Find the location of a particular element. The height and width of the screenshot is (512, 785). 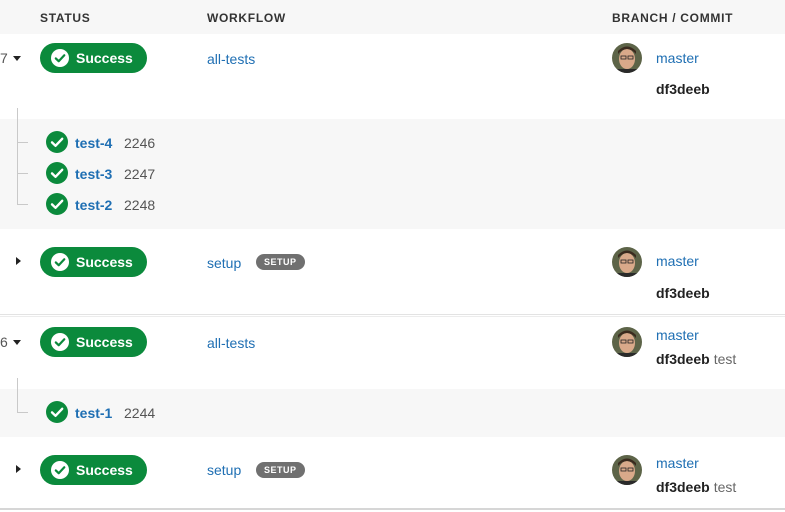

branch-commit-column-header: BRANCH / COMMIT is located at coordinates (673, 18).